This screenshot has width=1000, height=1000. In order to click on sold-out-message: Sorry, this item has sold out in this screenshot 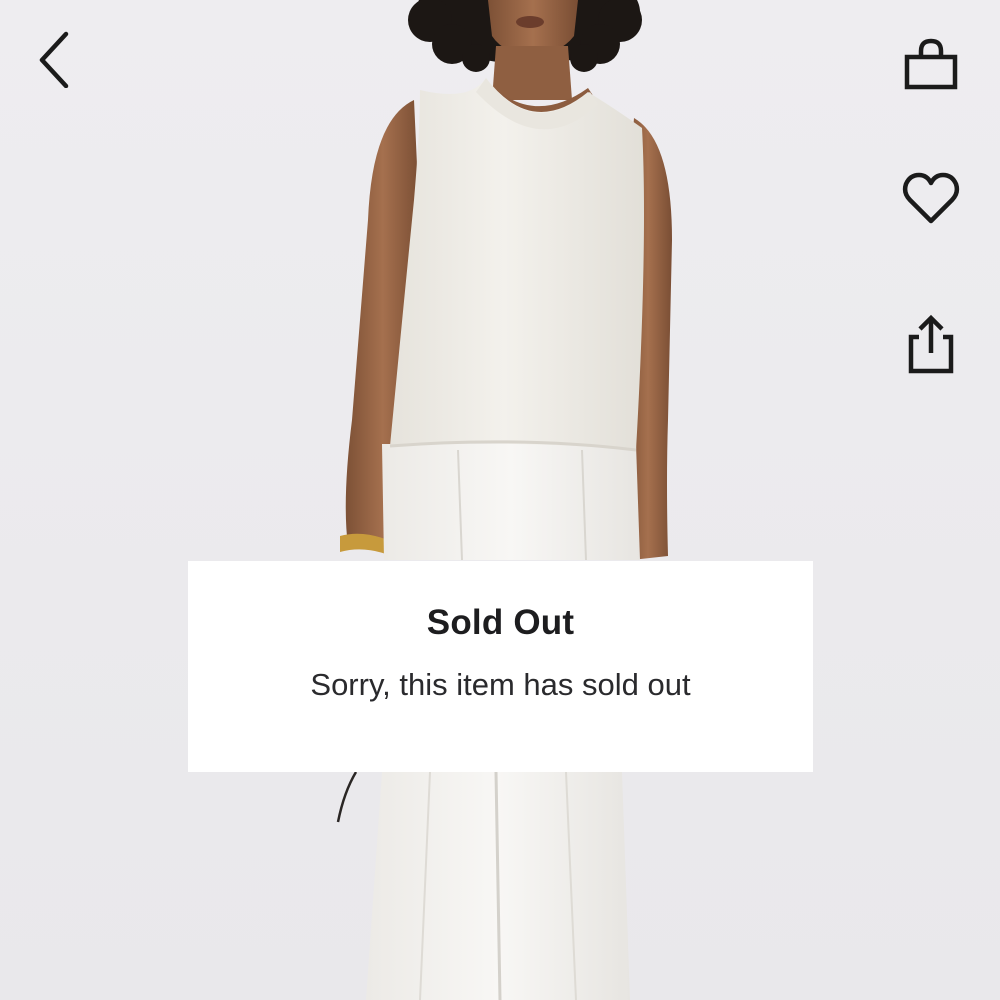, I will do `click(500, 684)`.